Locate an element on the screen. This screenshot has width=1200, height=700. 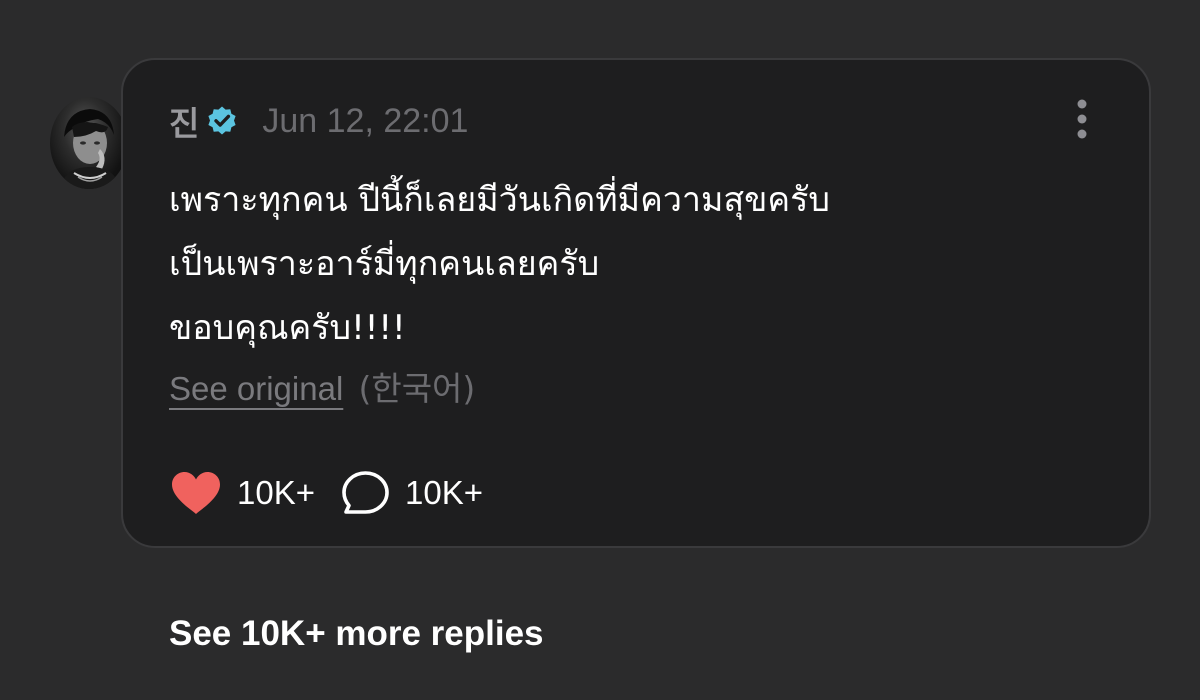
verified-badge-icon is located at coordinates (222, 121).